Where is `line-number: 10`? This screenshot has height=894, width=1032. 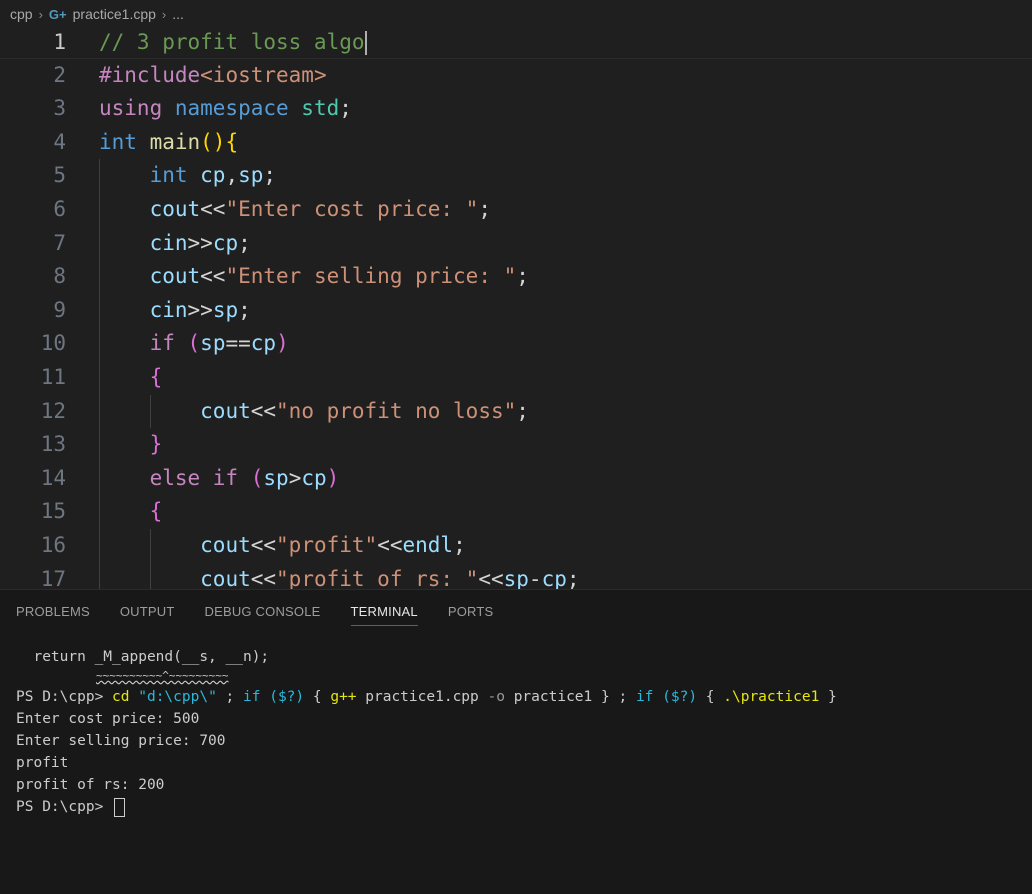 line-number: 10 is located at coordinates (53, 343).